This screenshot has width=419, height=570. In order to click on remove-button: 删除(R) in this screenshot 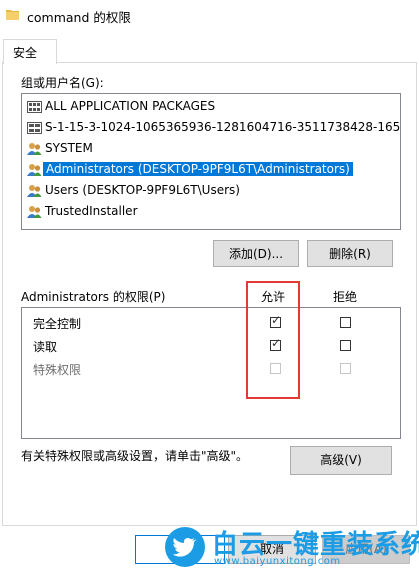, I will do `click(350, 253)`.